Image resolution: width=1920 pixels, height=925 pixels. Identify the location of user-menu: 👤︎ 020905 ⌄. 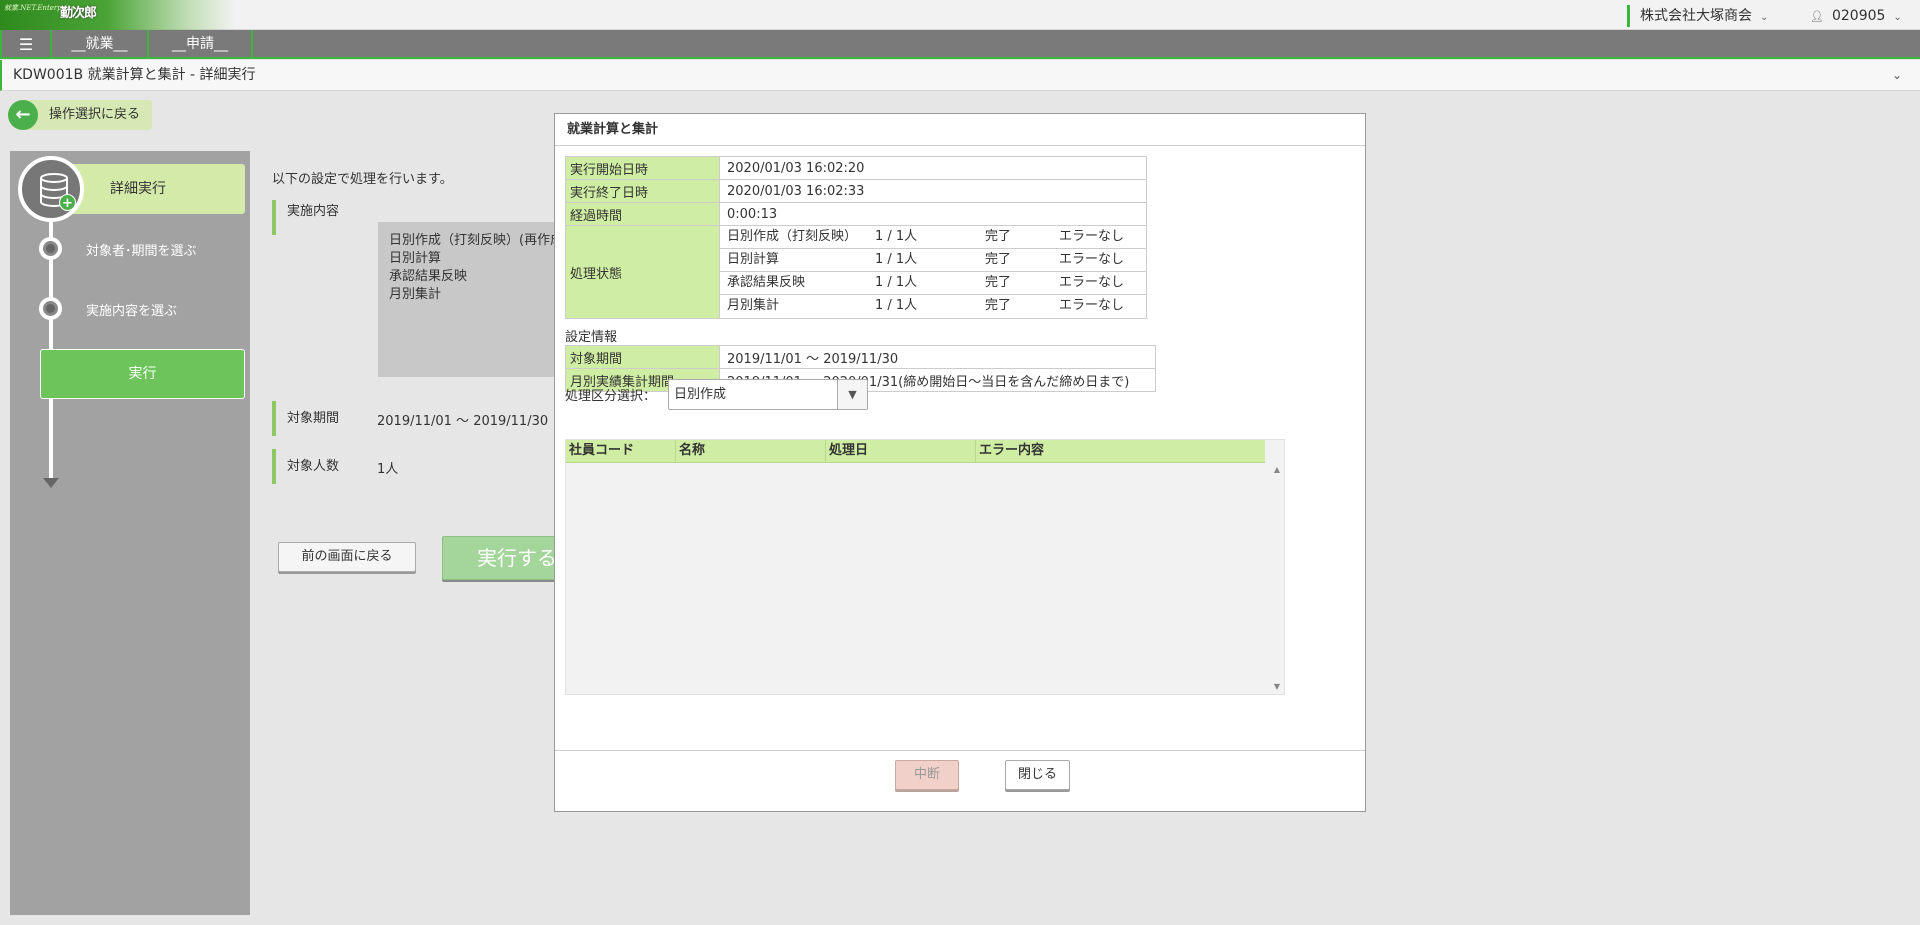
(1856, 17).